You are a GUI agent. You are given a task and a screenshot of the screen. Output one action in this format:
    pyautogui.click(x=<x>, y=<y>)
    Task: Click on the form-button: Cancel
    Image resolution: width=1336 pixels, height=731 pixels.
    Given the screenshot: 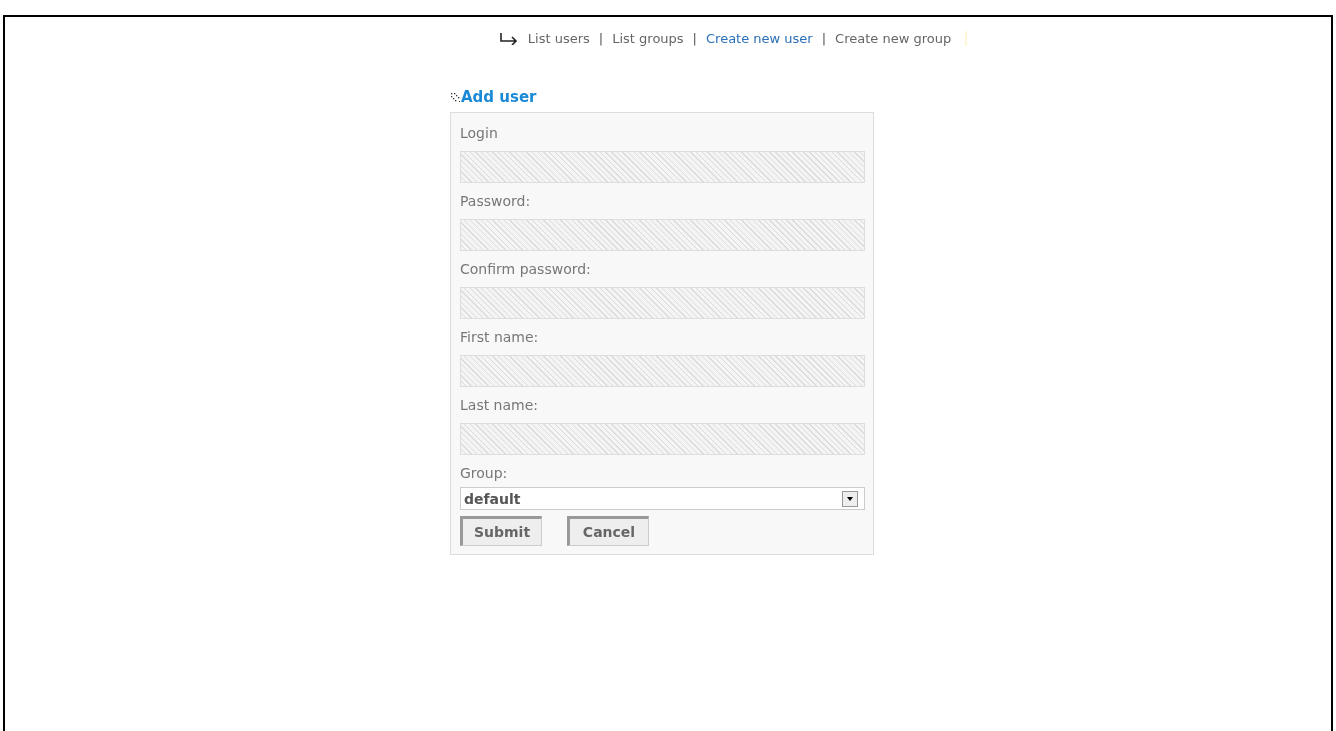 What is the action you would take?
    pyautogui.click(x=608, y=531)
    